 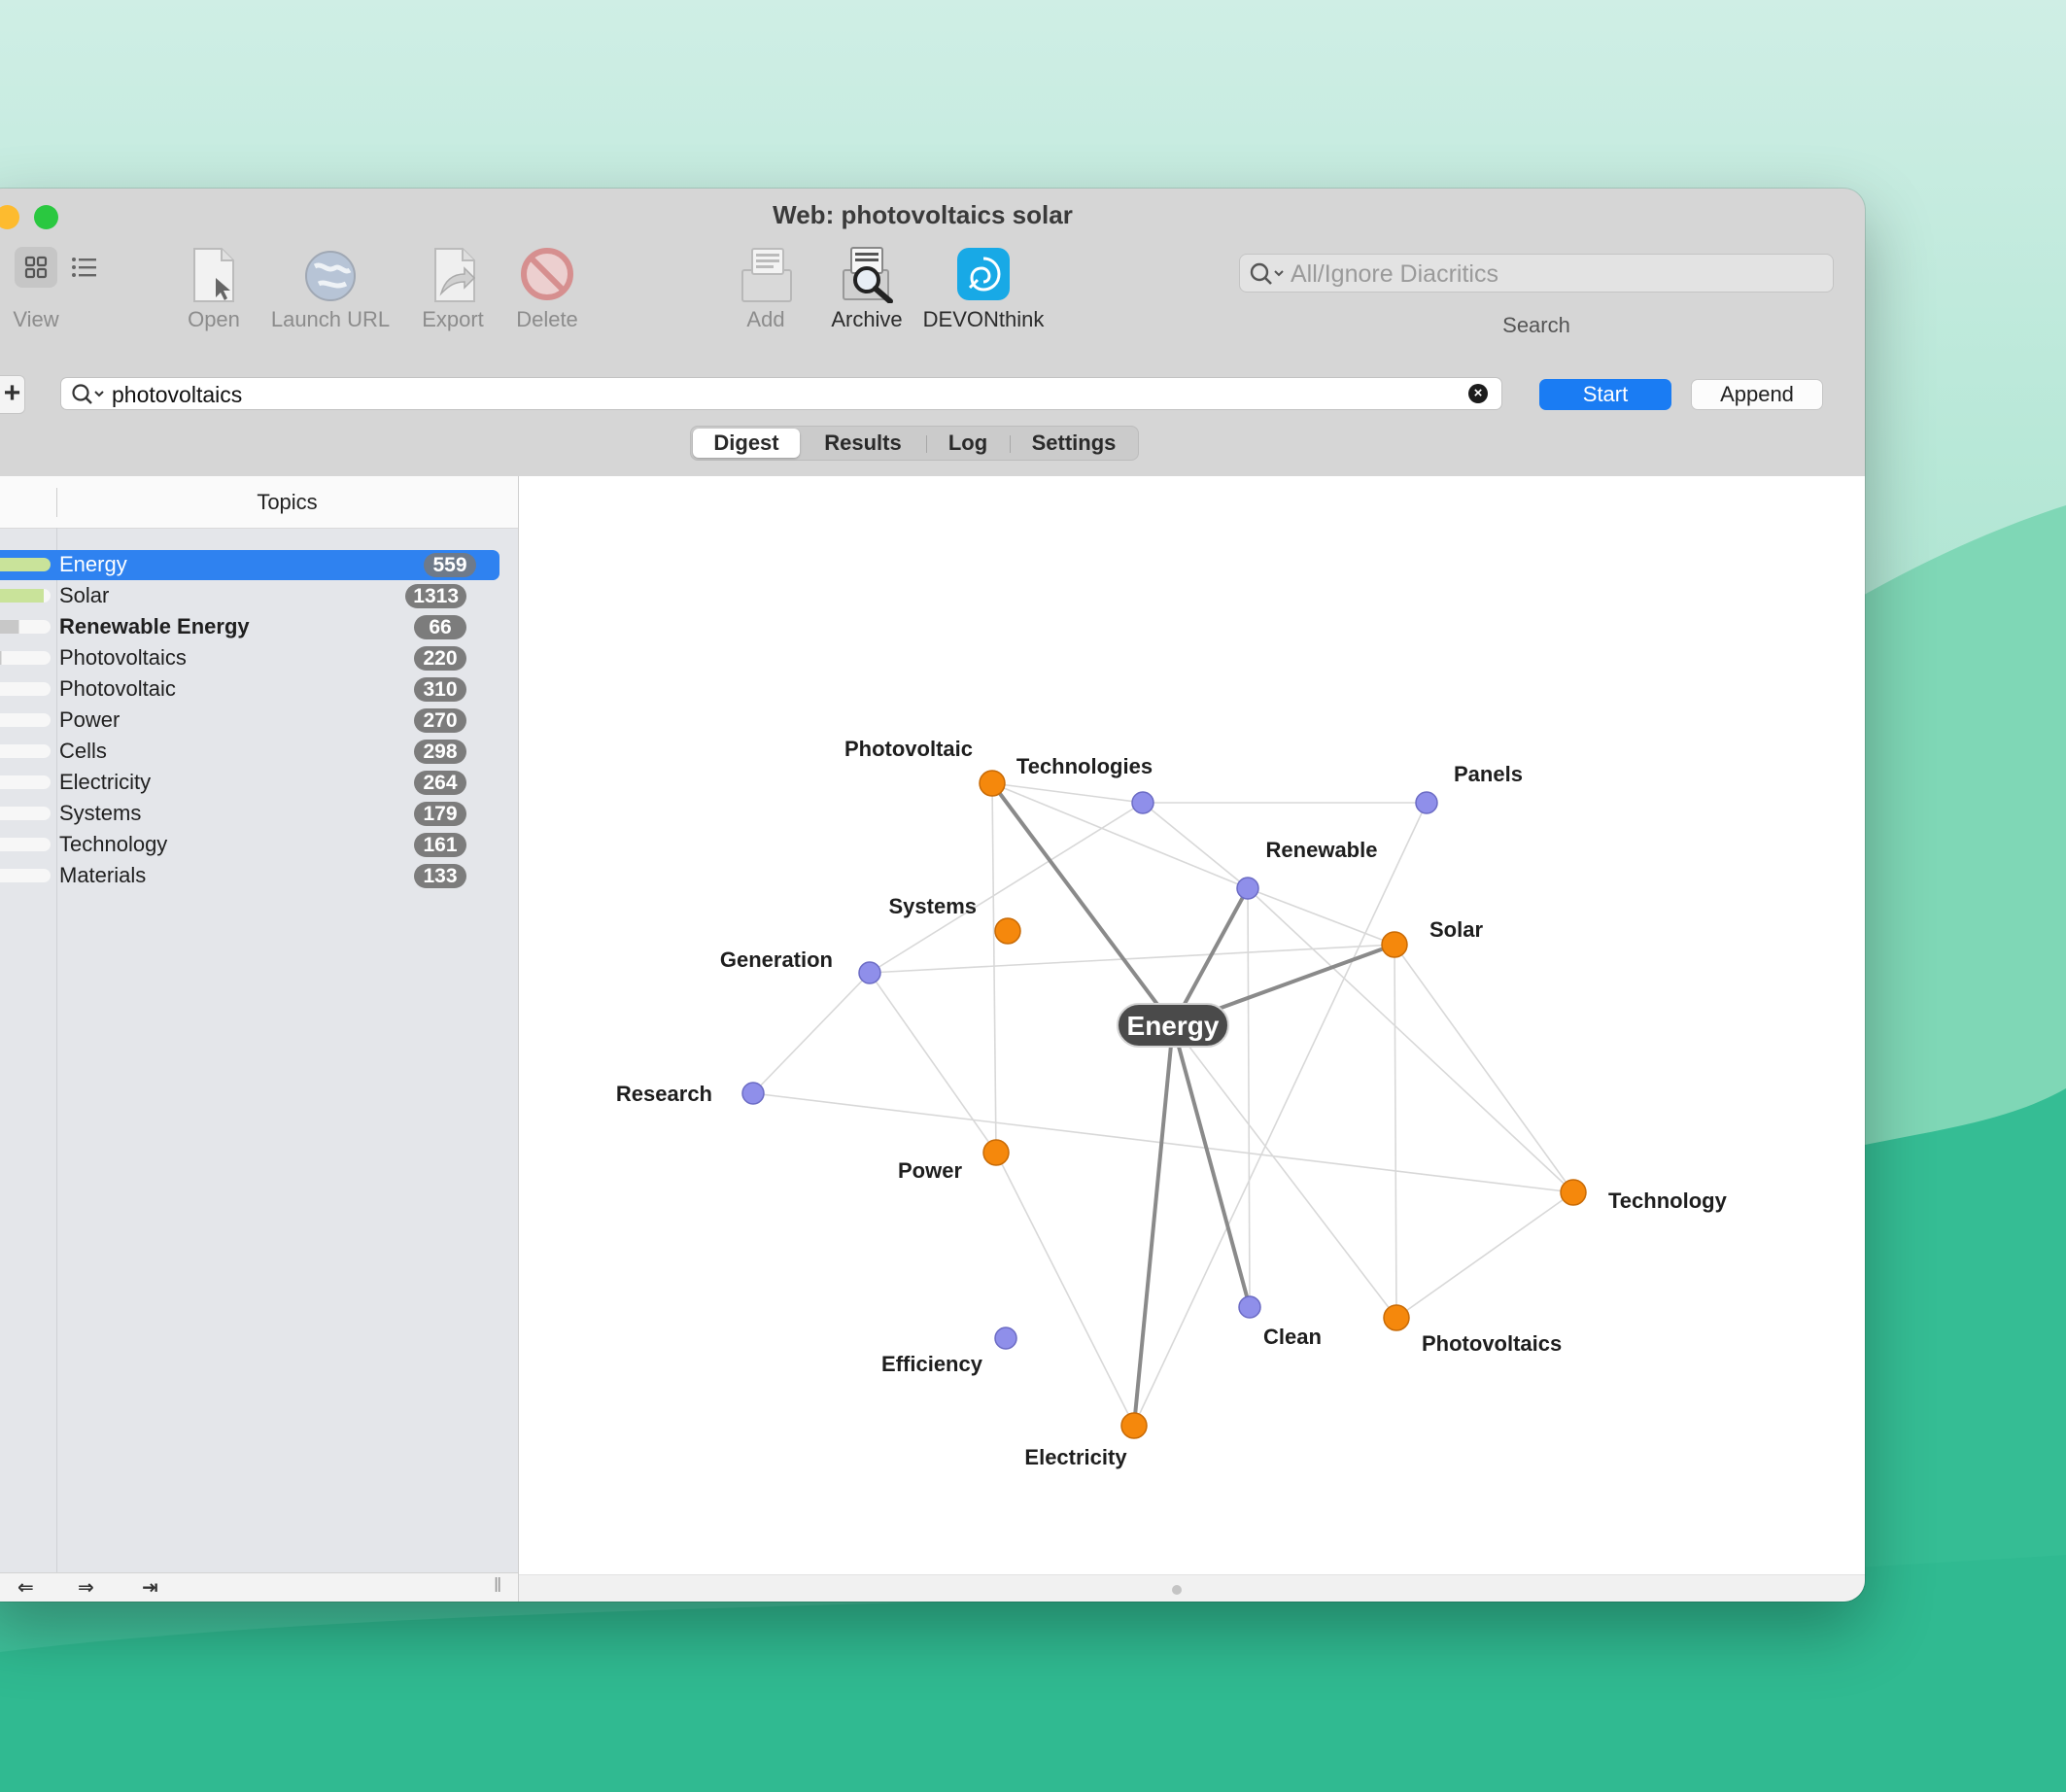 I want to click on graph-node-electricity: Electricity, so click(x=1086, y=1440).